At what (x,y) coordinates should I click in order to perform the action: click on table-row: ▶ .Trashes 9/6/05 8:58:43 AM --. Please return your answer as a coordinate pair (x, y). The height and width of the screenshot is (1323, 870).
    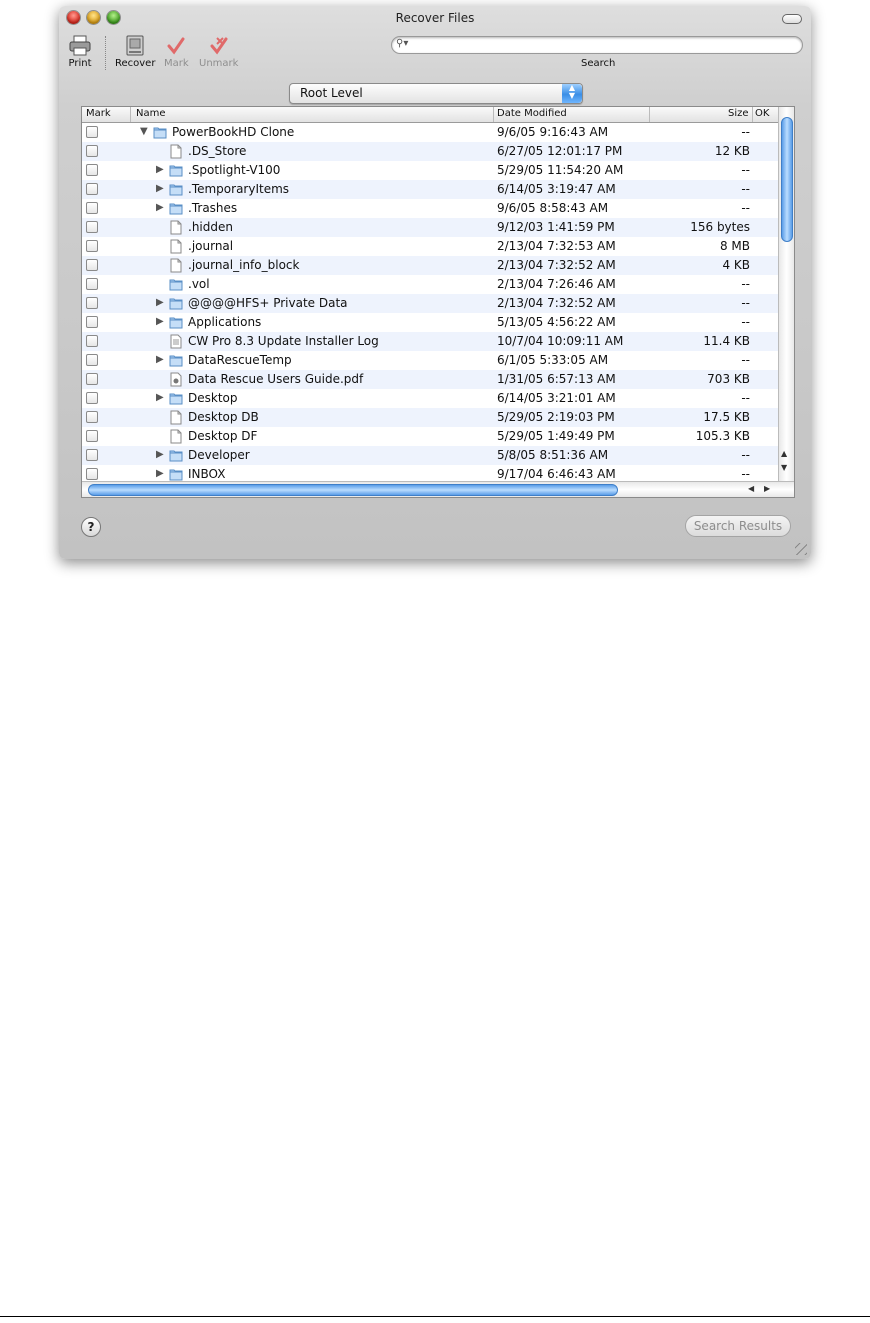
    Looking at the image, I should click on (430, 208).